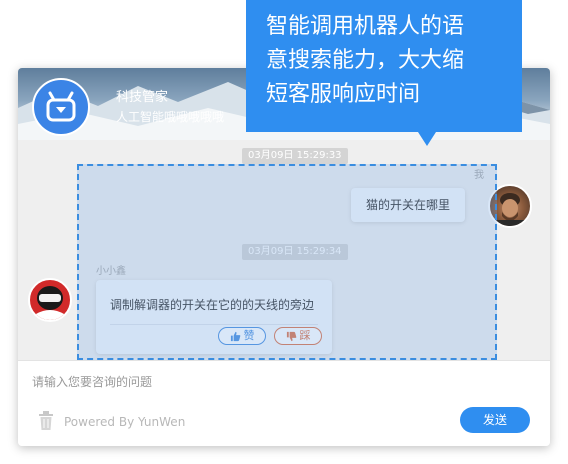 This screenshot has width=568, height=464. I want to click on bot-name: 科技管家, so click(142, 97).